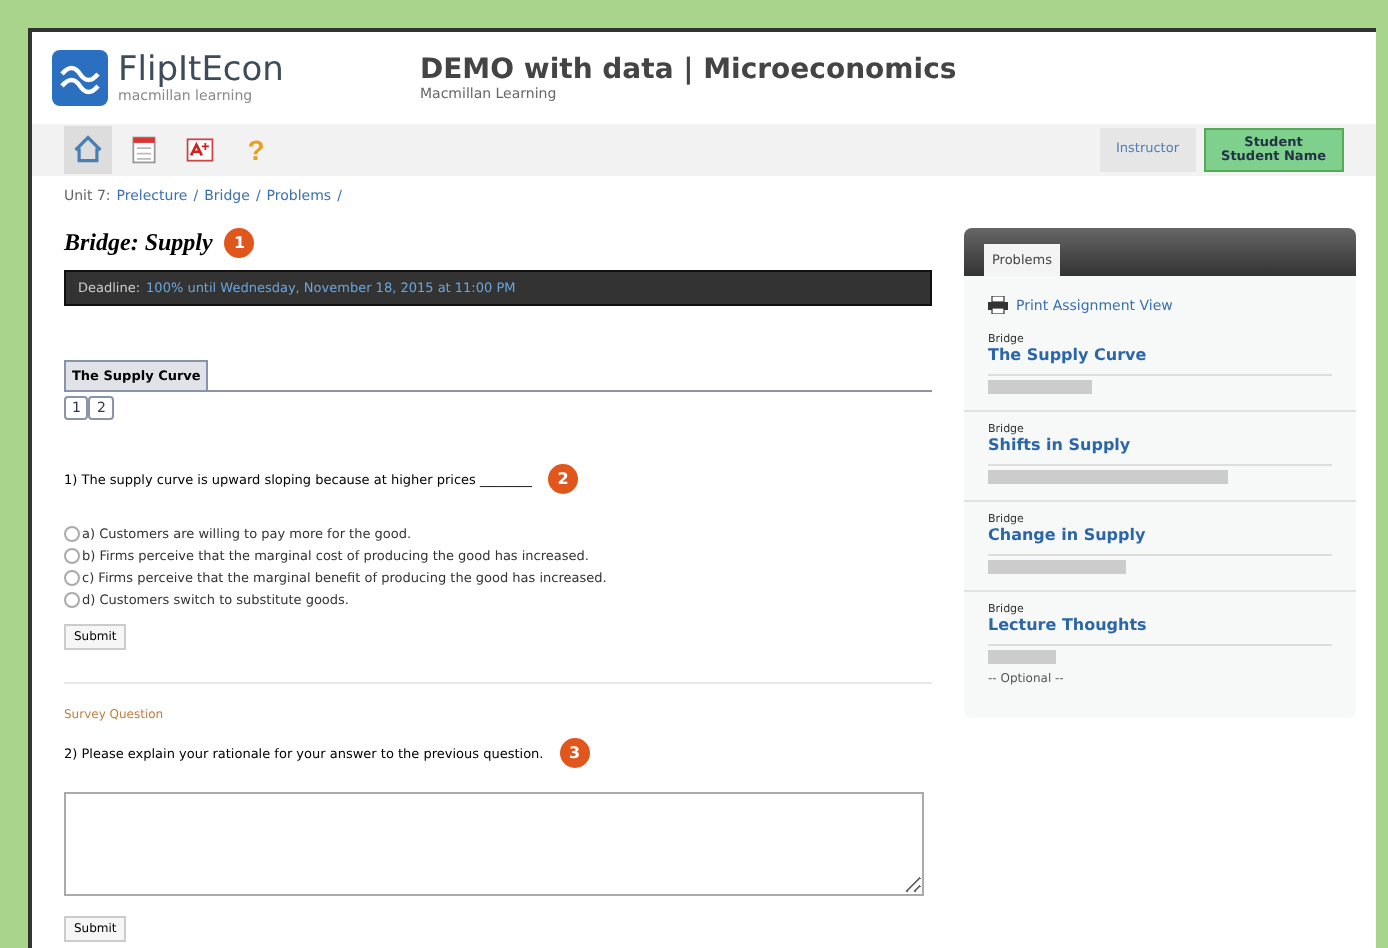 Image resolution: width=1388 pixels, height=948 pixels. What do you see at coordinates (494, 844) in the screenshot?
I see `answer-box` at bounding box center [494, 844].